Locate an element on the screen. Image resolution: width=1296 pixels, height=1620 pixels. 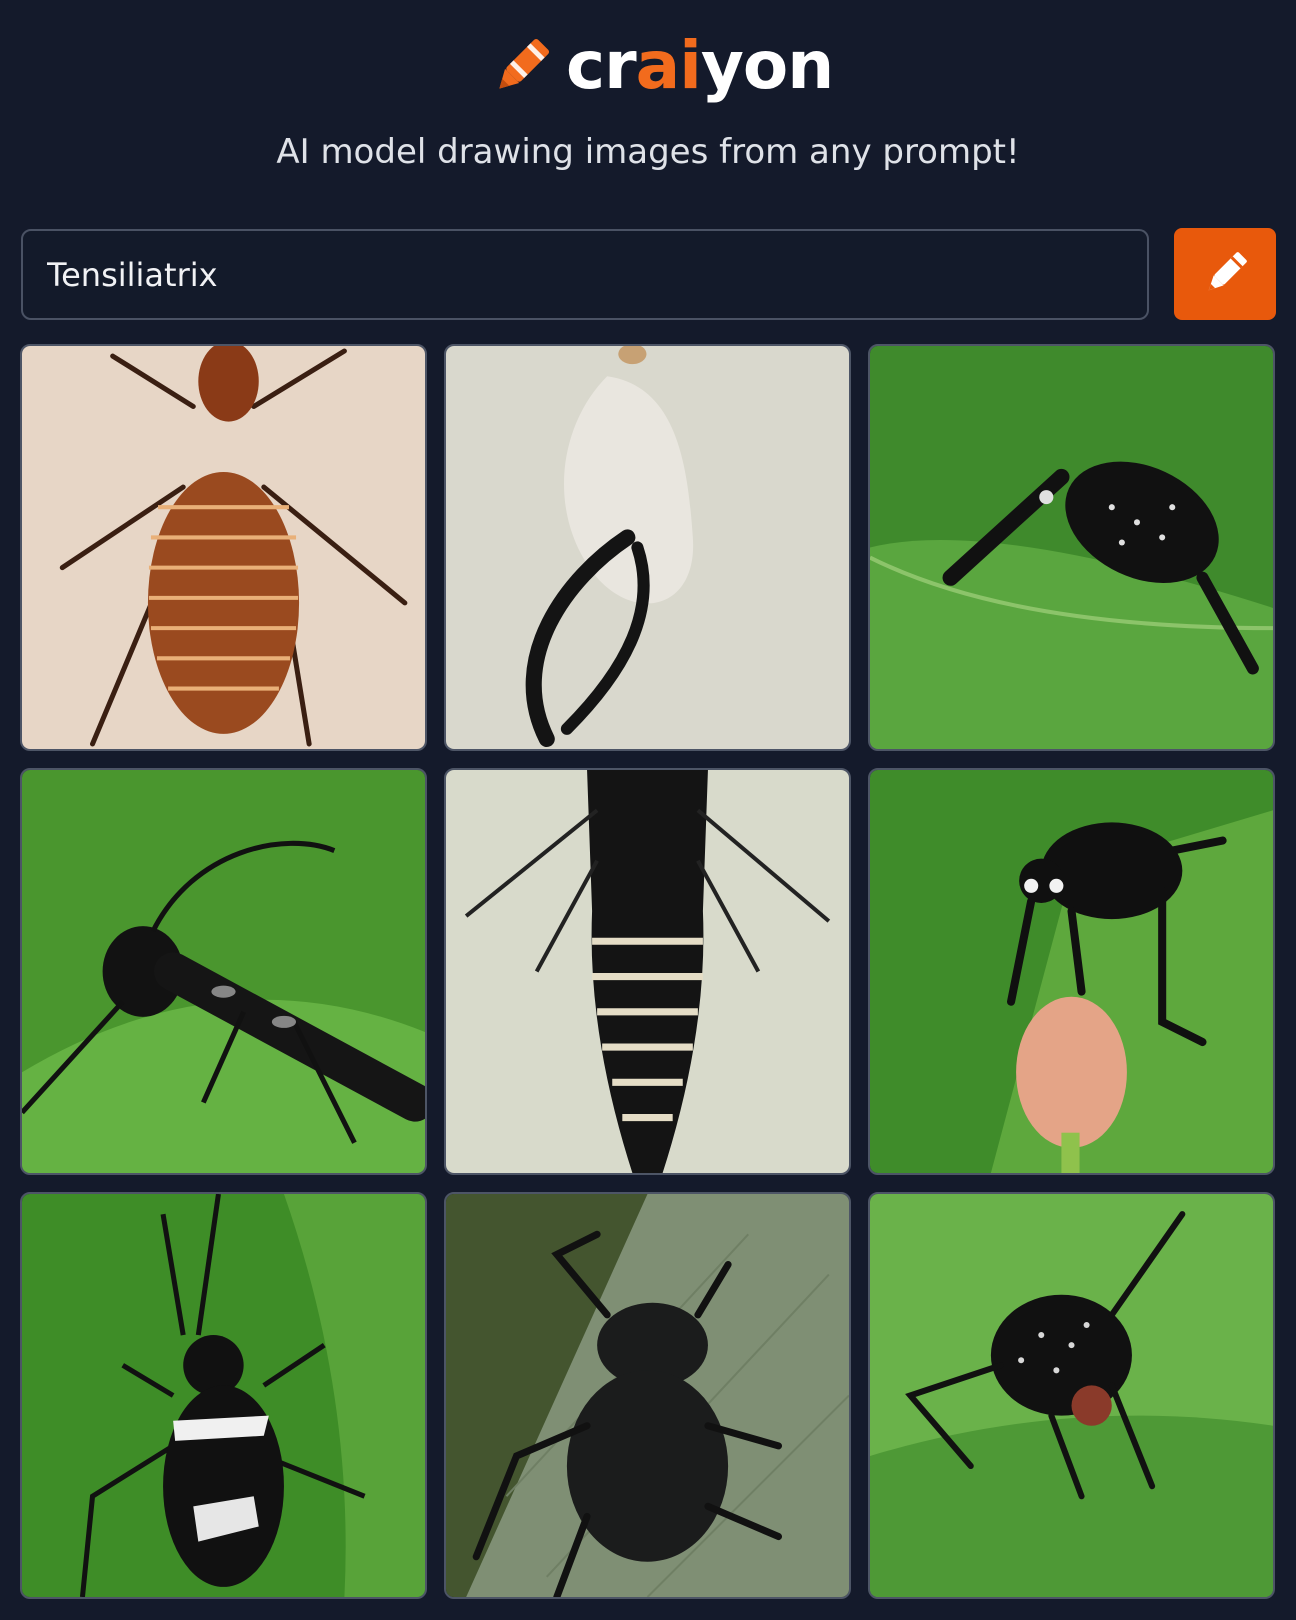
brand-name-prefix: cr is located at coordinates (601, 65).